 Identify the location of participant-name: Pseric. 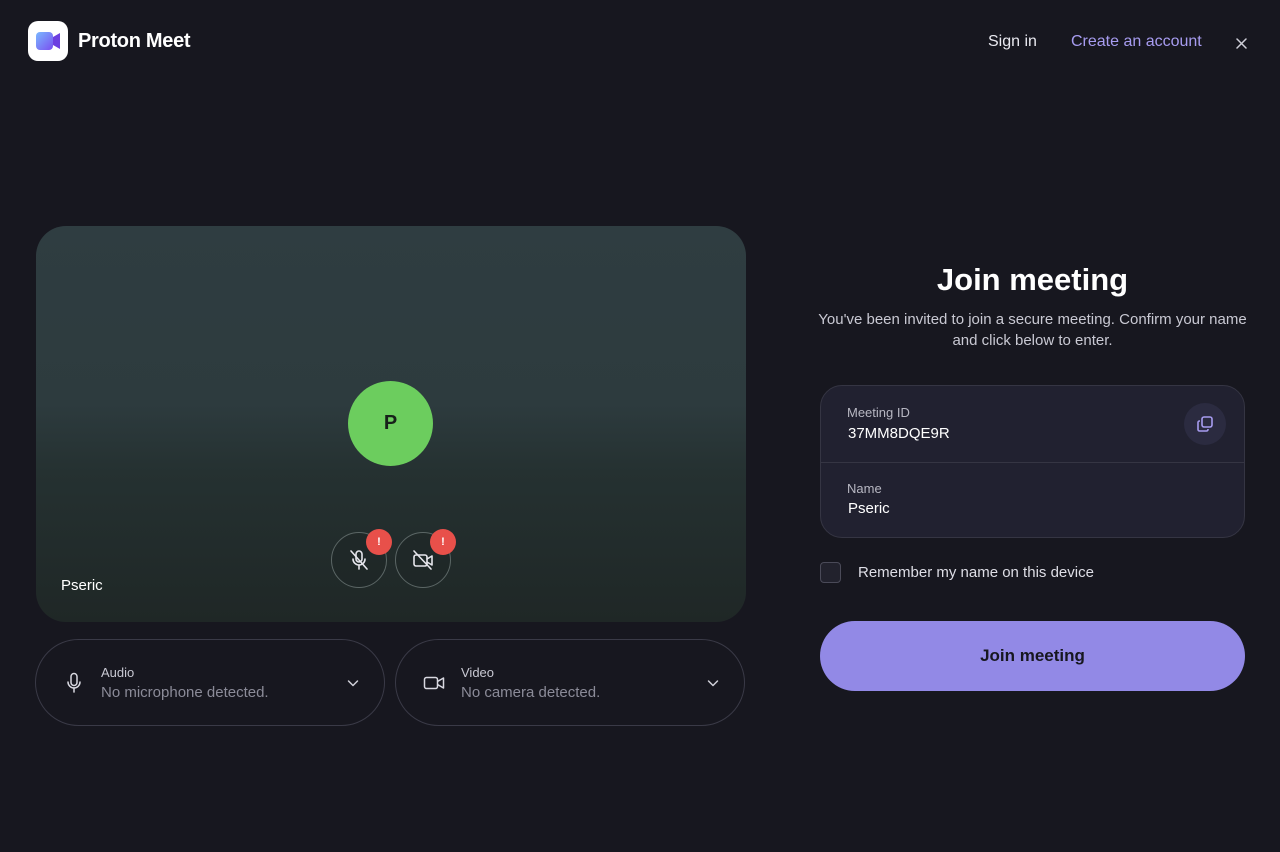
(82, 585).